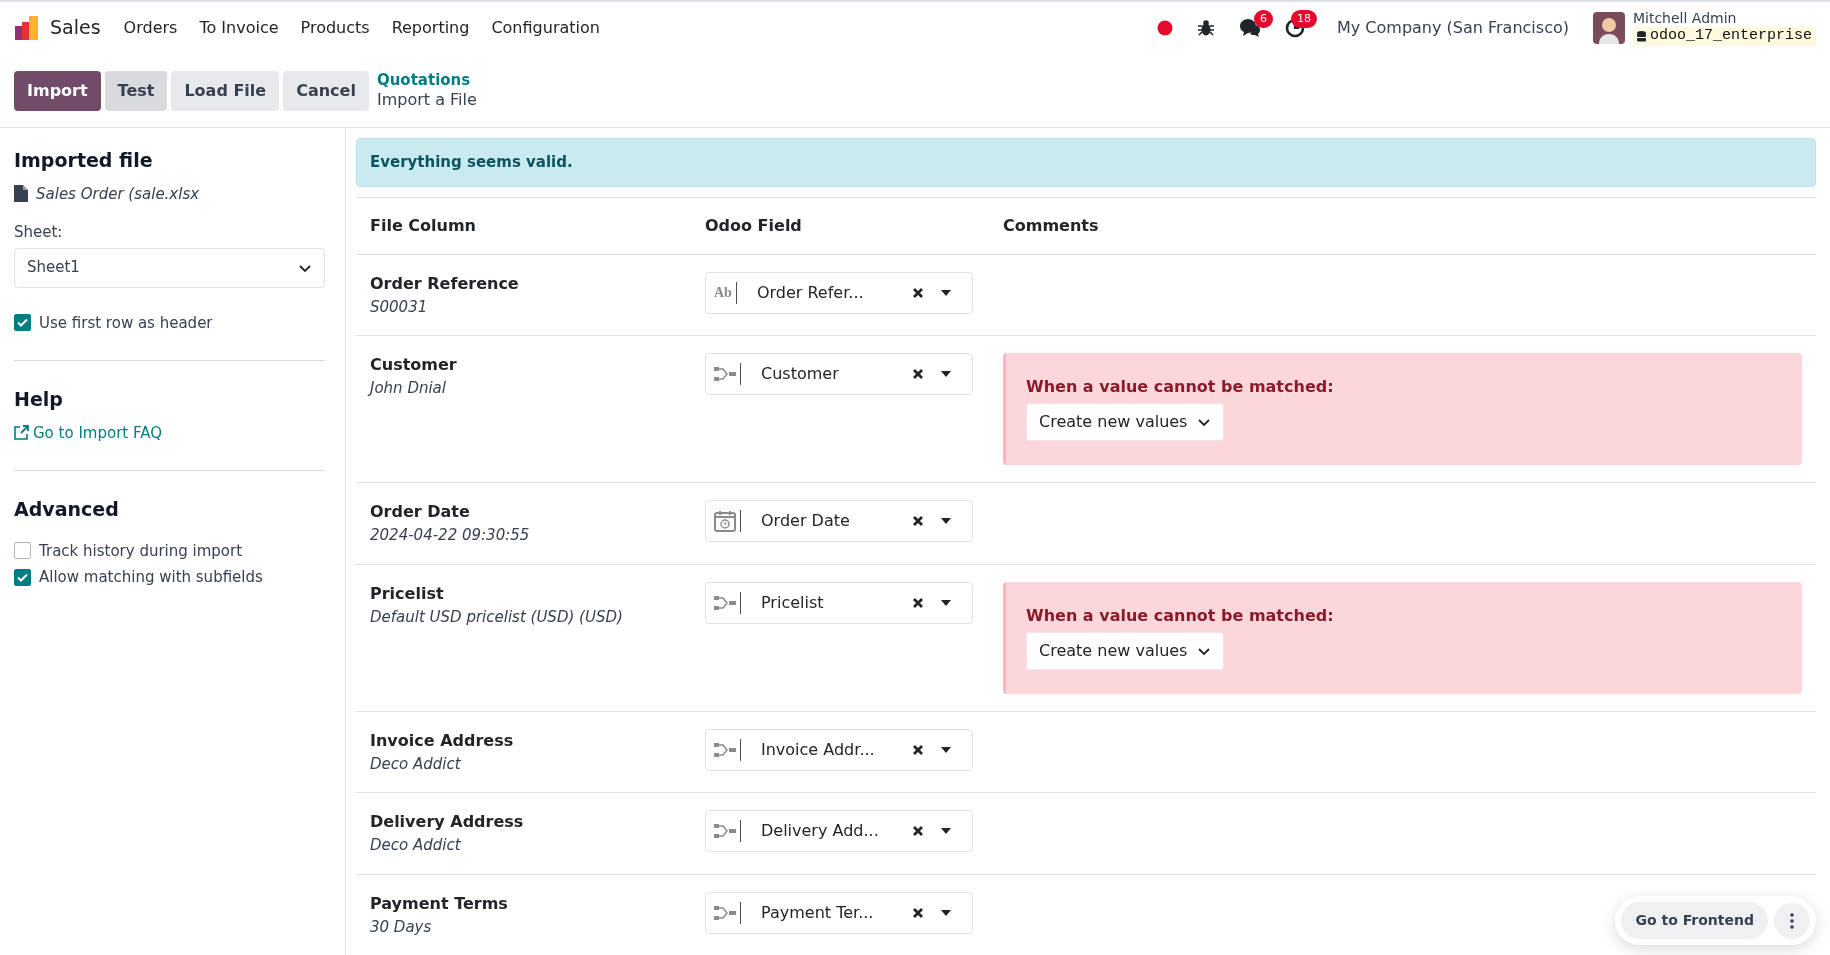  What do you see at coordinates (753, 225) in the screenshot?
I see `column-header: Odoo Field` at bounding box center [753, 225].